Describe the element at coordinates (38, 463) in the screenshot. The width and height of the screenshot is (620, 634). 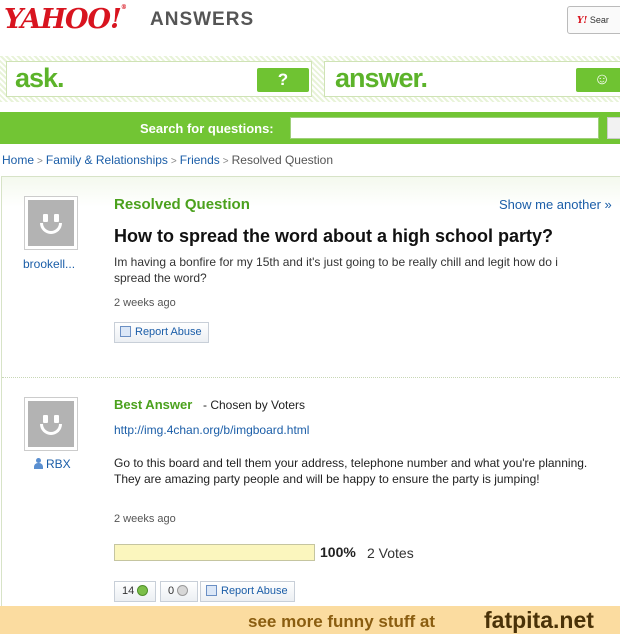
I see `user-icon` at that location.